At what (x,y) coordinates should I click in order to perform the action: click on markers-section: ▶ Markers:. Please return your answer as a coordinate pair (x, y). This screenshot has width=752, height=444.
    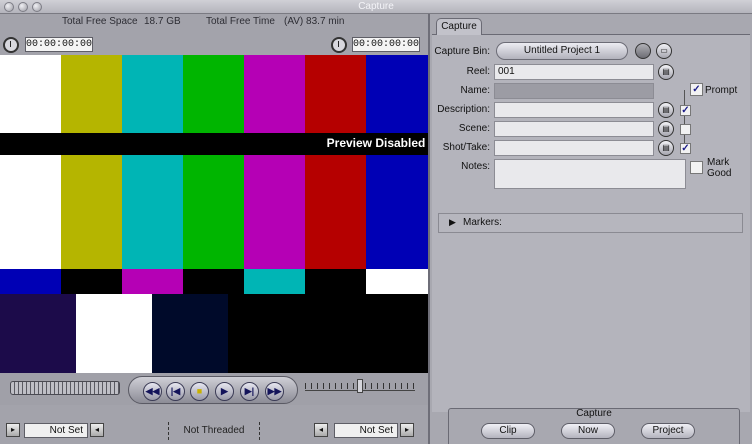
    Looking at the image, I should click on (590, 223).